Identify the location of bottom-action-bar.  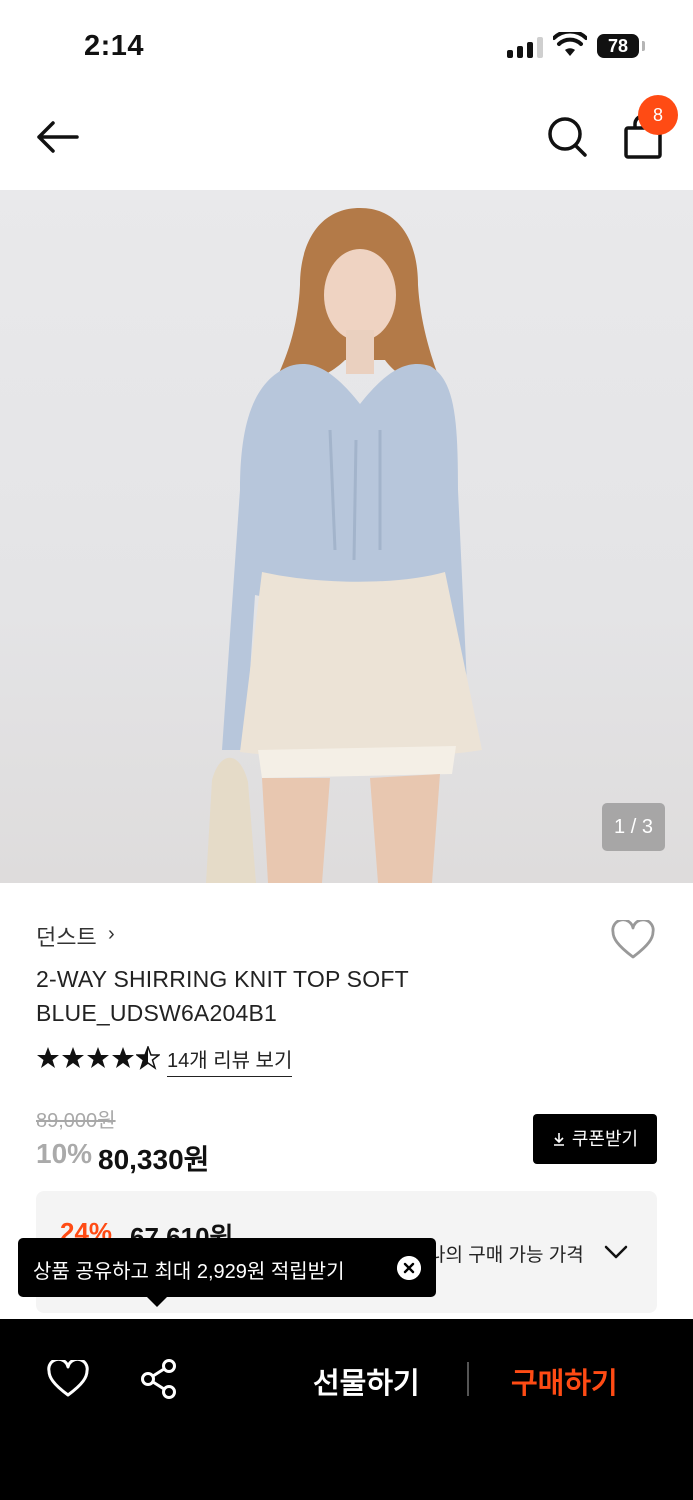
(346, 1409).